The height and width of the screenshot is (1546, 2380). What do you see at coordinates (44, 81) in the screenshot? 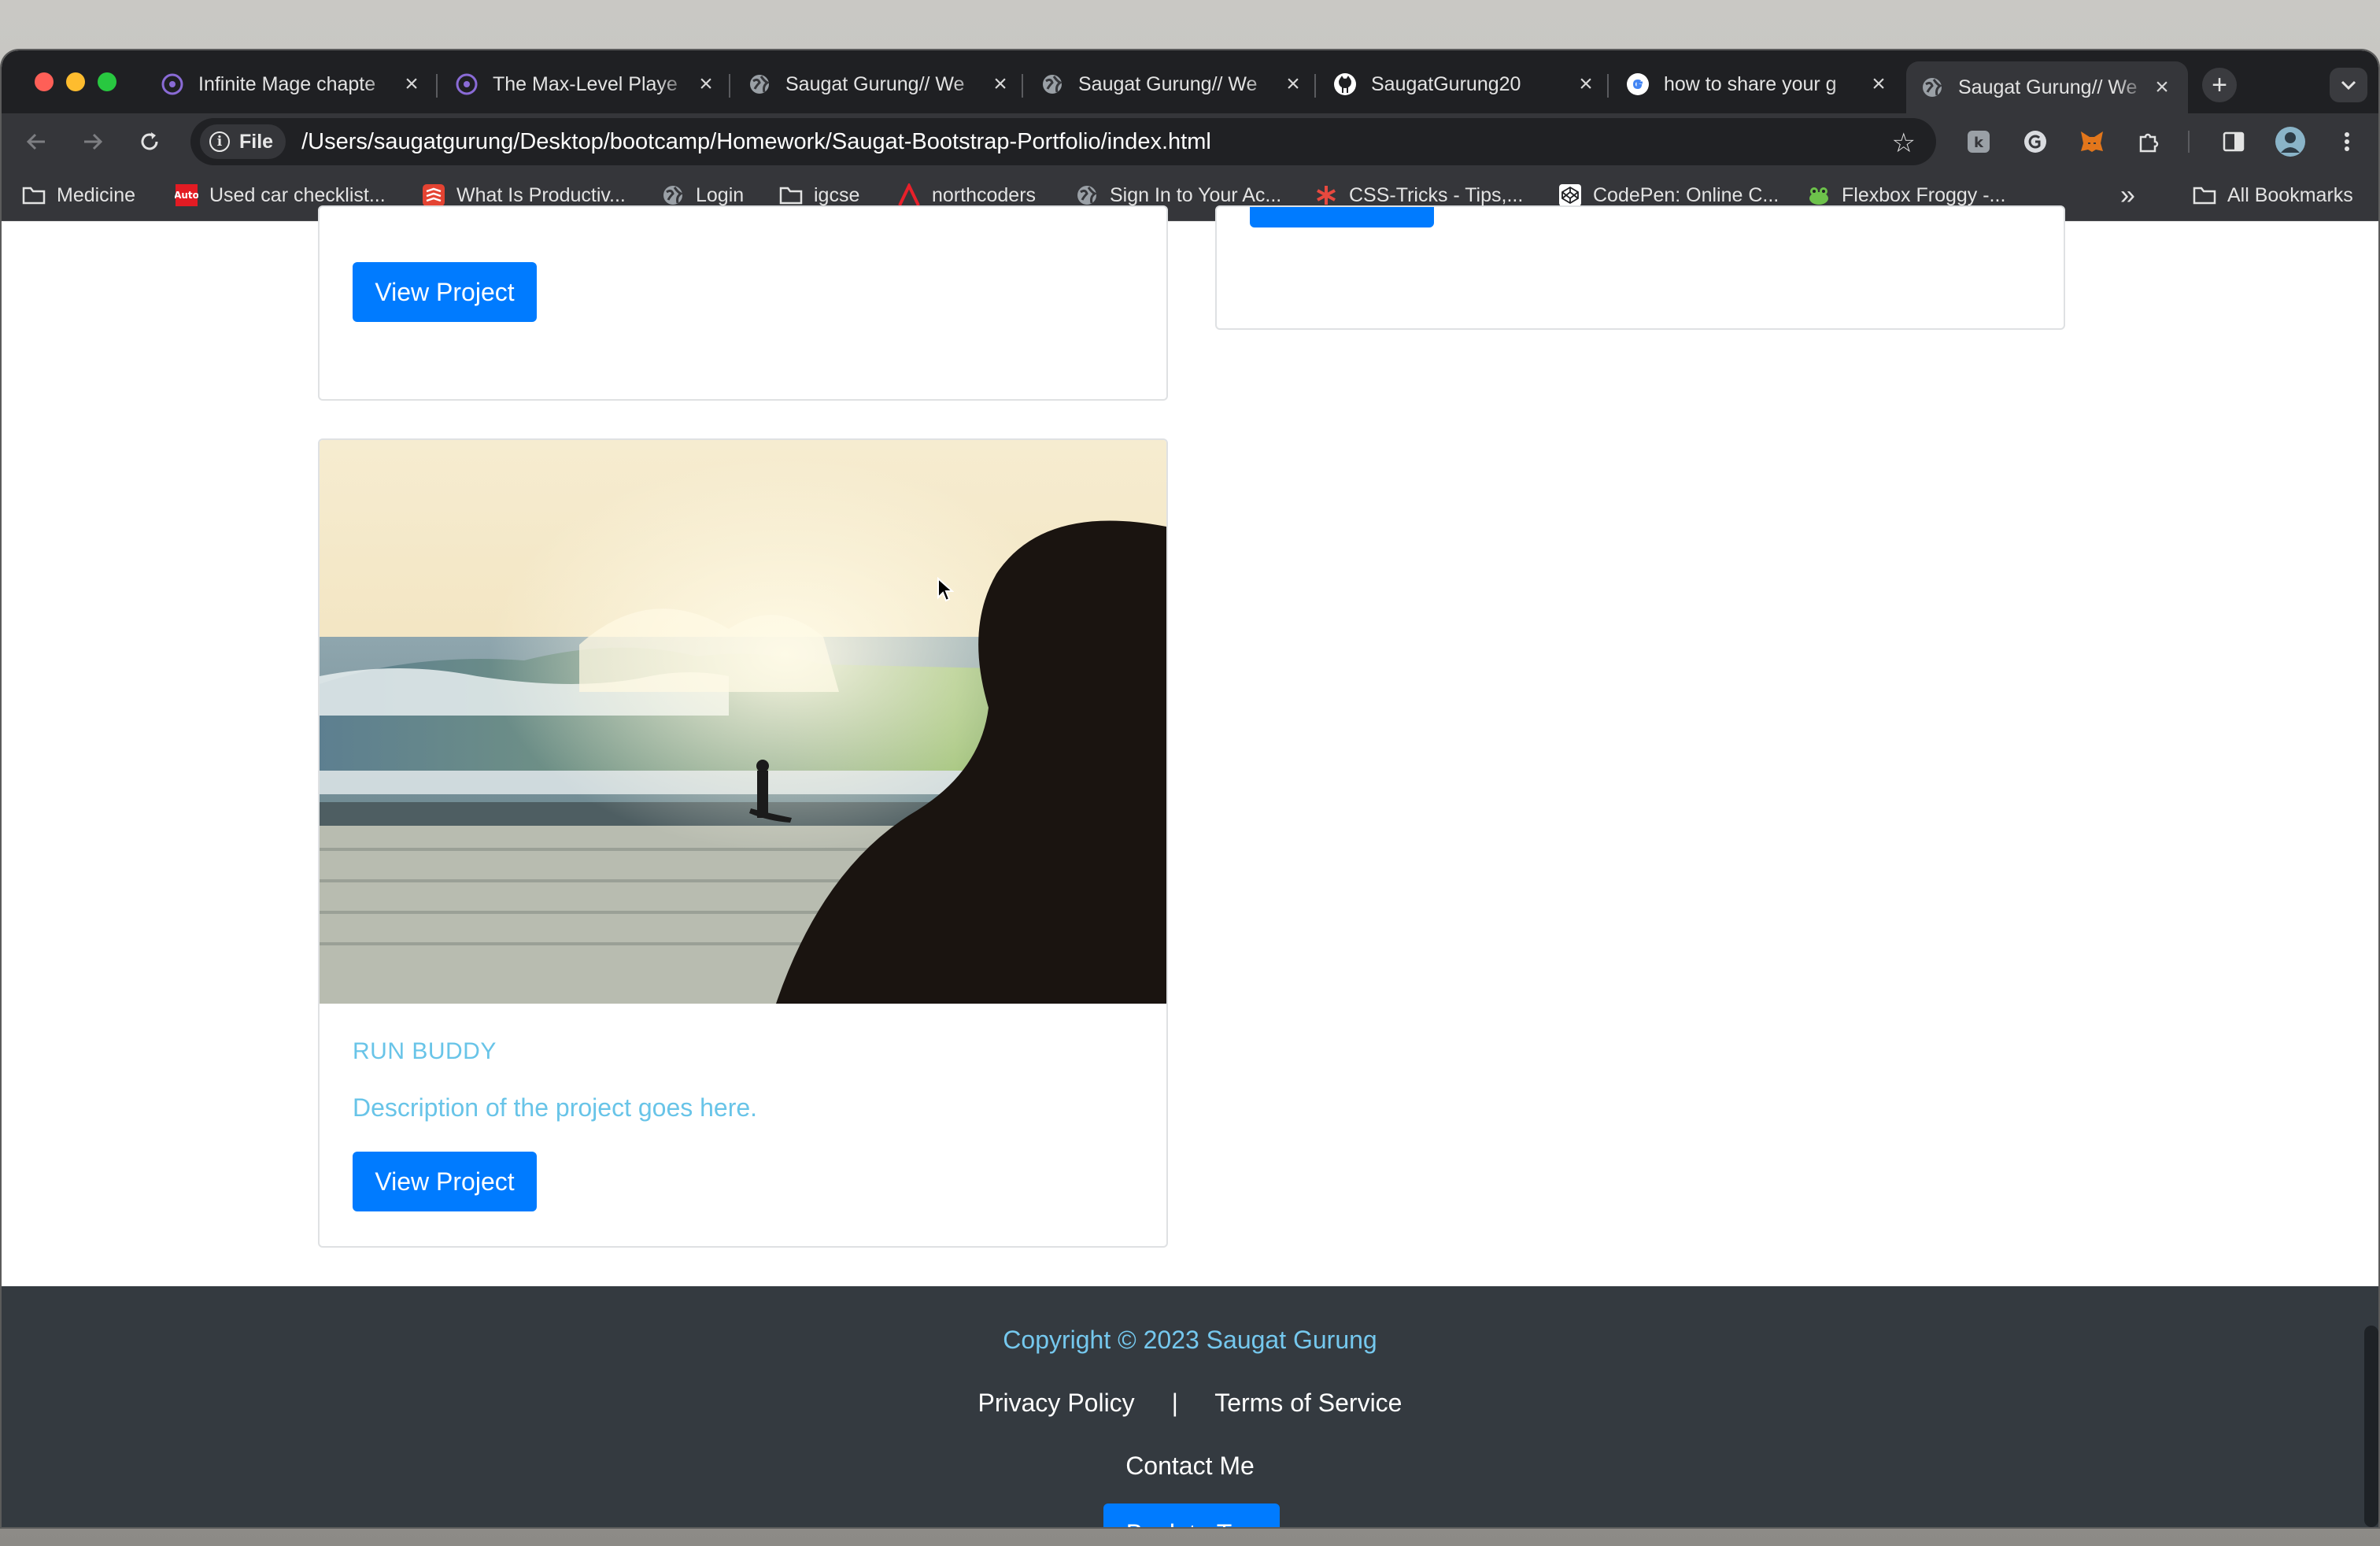
I see `close-window-button` at bounding box center [44, 81].